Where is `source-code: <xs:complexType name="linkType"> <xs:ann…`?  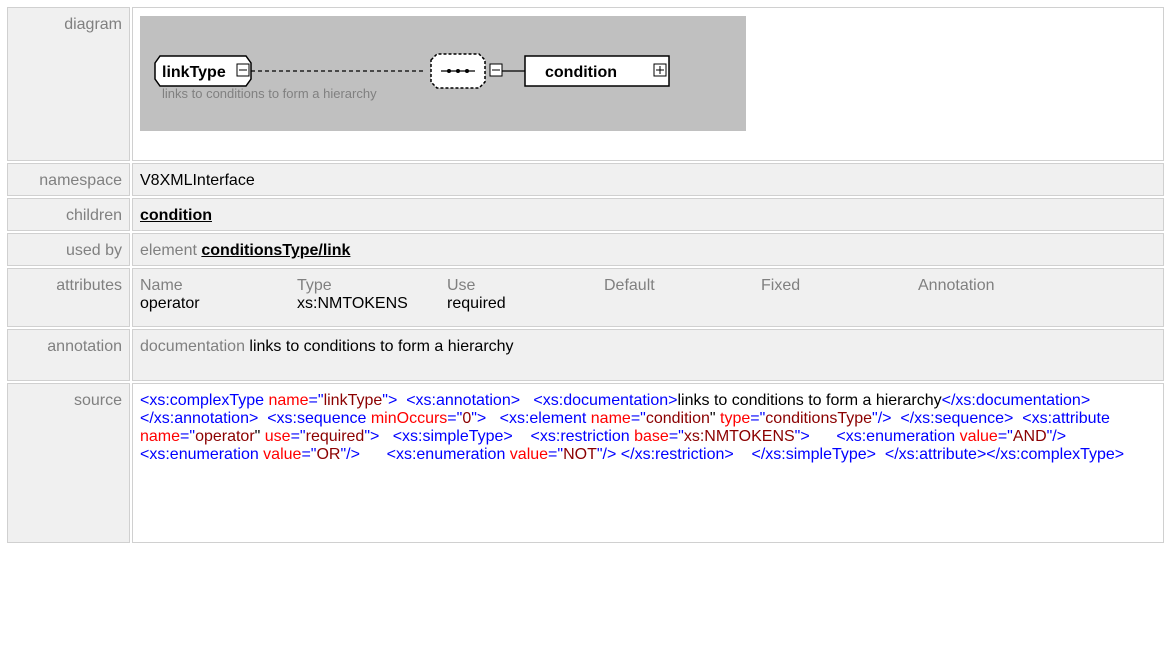 source-code: <xs:complexType name="linkType"> <xs:ann… is located at coordinates (632, 427).